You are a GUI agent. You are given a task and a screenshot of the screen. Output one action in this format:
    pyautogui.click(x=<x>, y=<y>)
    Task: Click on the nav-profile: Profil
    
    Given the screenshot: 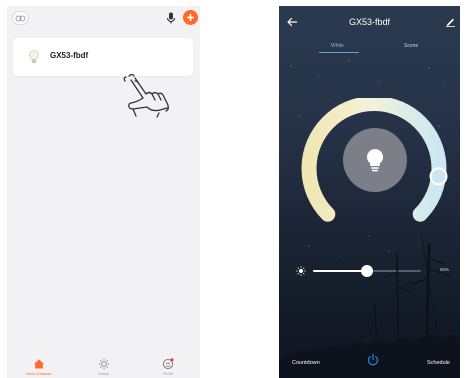 What is the action you would take?
    pyautogui.click(x=168, y=367)
    